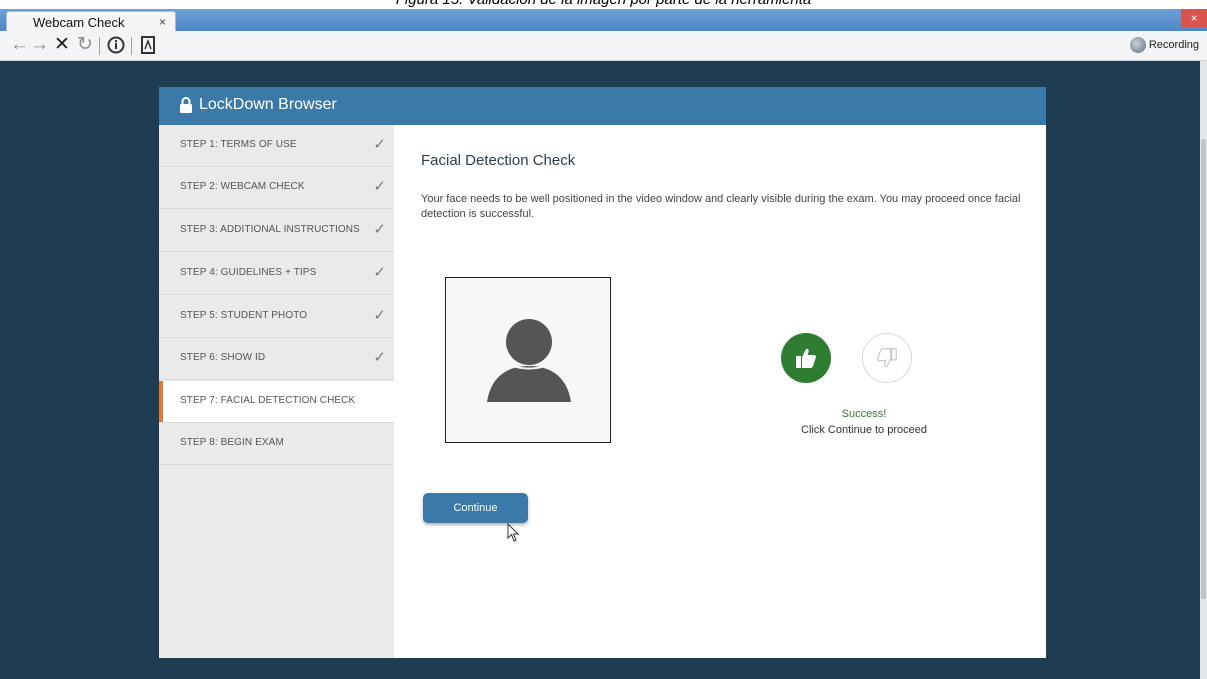  I want to click on forward-arrow-icon: →, so click(39, 45).